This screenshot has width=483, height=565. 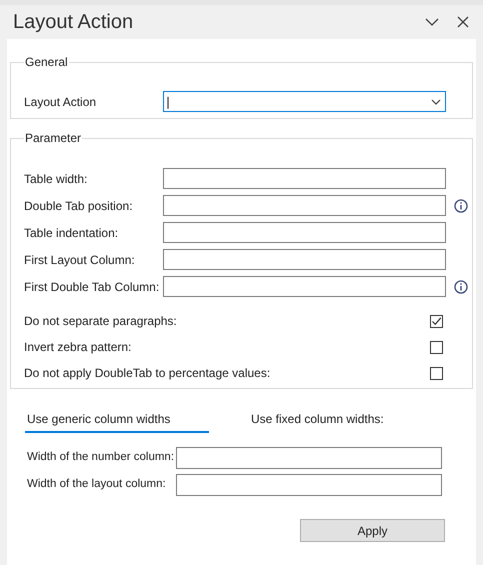 What do you see at coordinates (372, 530) in the screenshot?
I see `apply-button: Apply` at bounding box center [372, 530].